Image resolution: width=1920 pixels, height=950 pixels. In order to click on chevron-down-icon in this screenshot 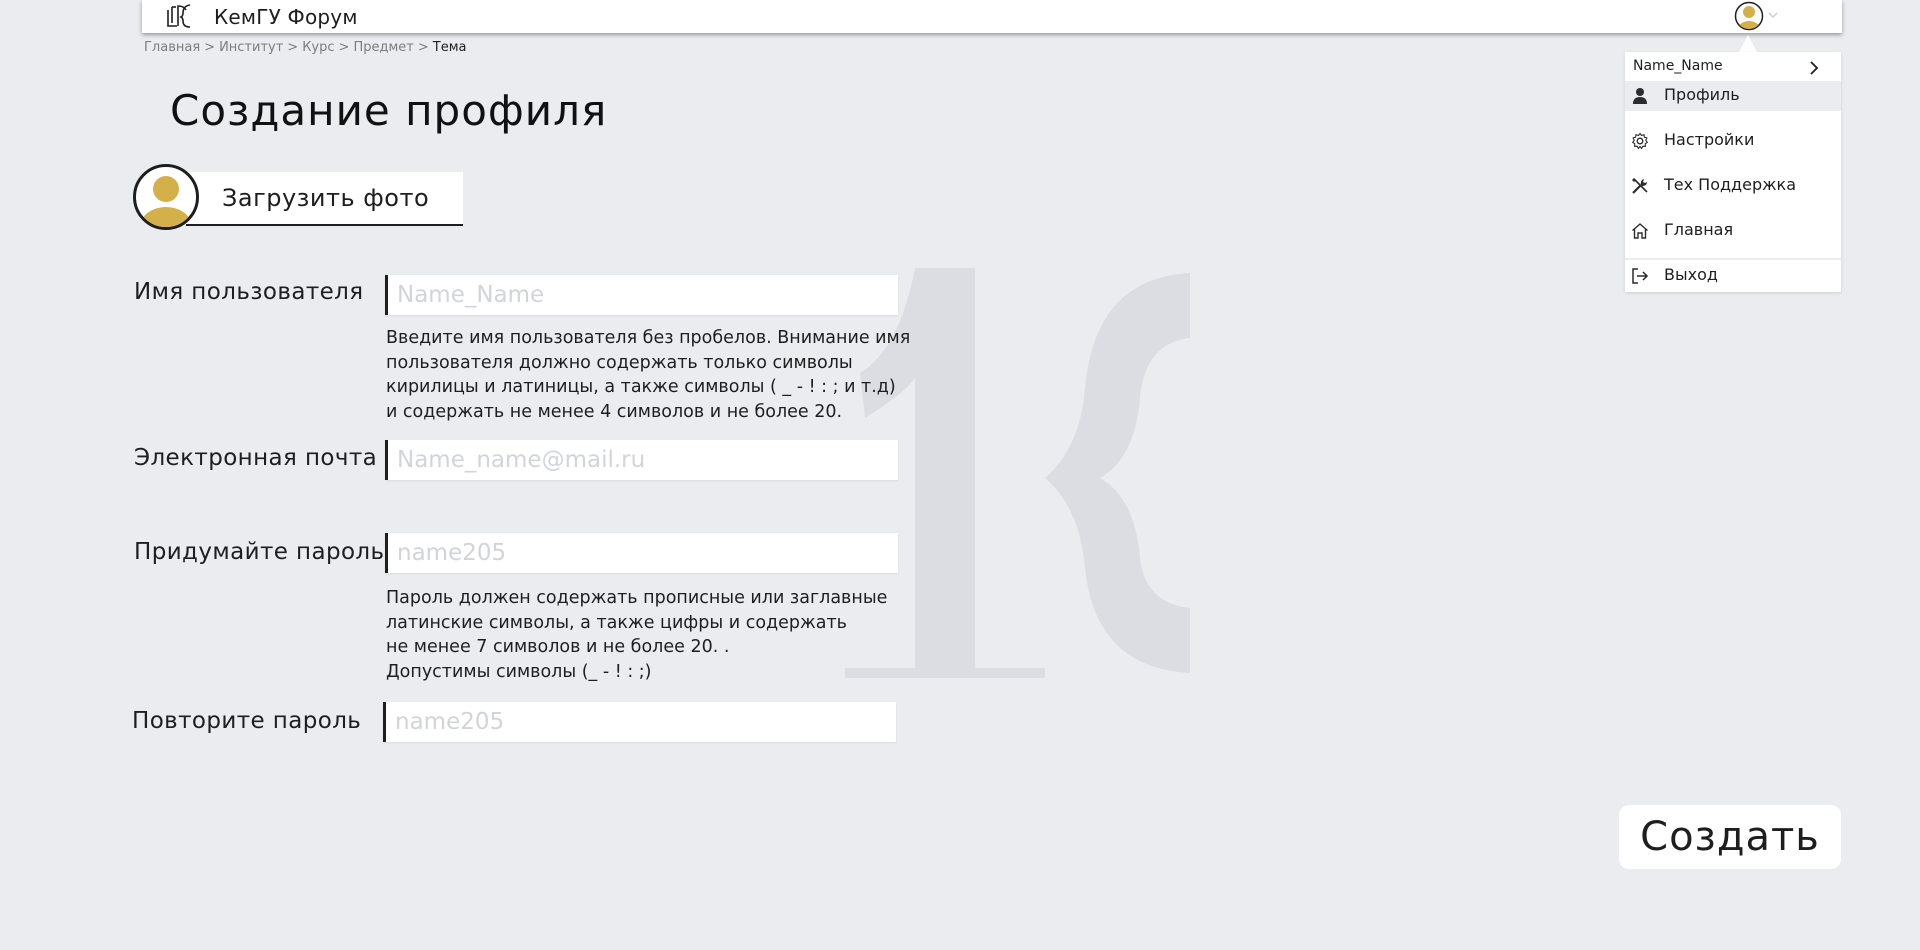, I will do `click(1773, 15)`.